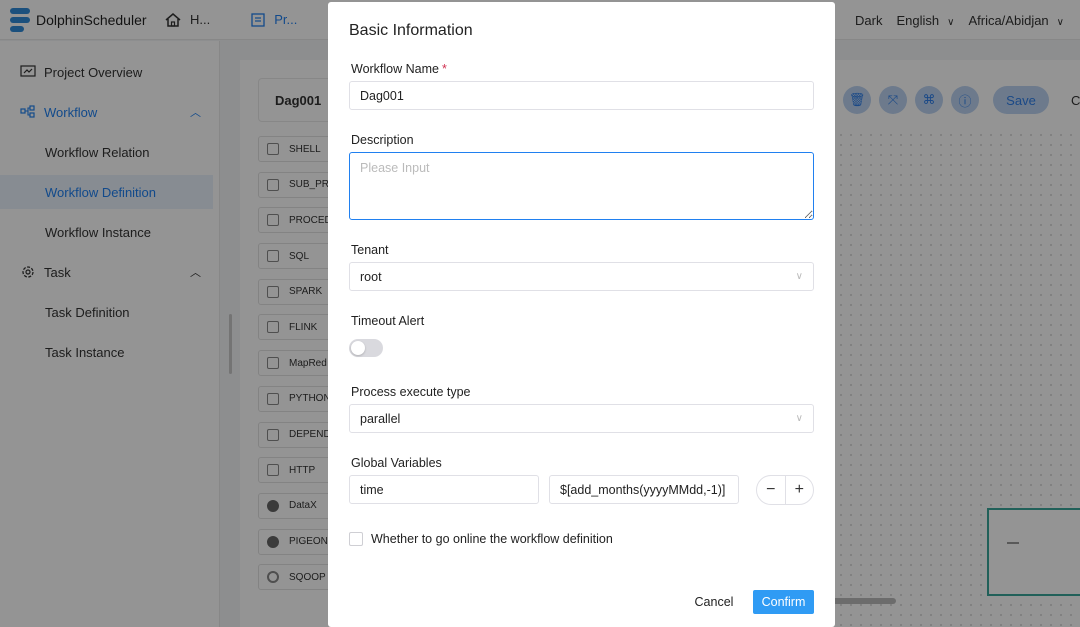 This screenshot has width=1080, height=627. What do you see at coordinates (783, 602) in the screenshot?
I see `confirm-button: Confirm` at bounding box center [783, 602].